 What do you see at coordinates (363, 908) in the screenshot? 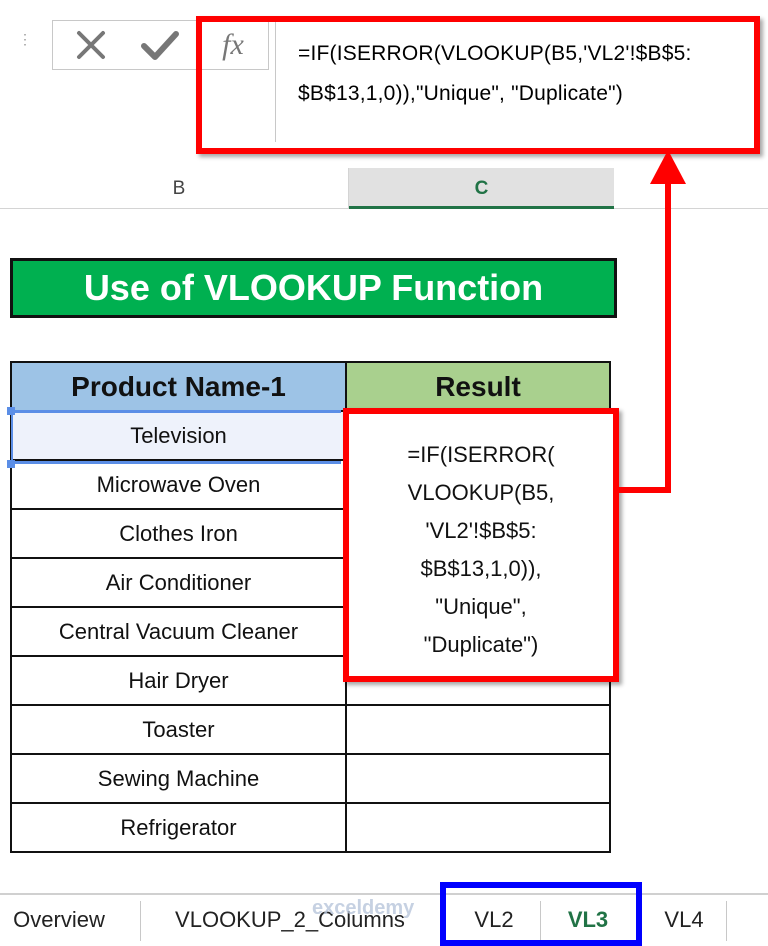
I see `watermark-logo: exceldemy` at bounding box center [363, 908].